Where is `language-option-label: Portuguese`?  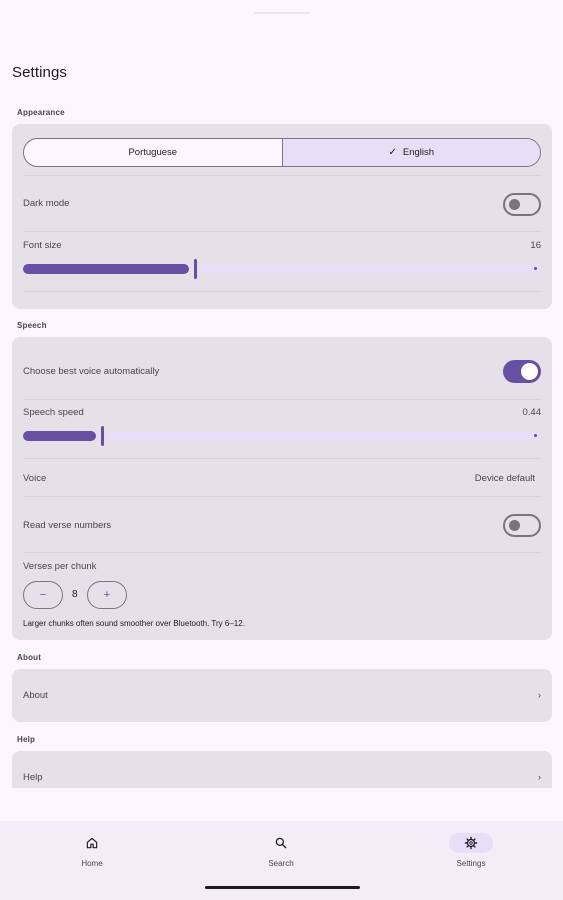 language-option-label: Portuguese is located at coordinates (153, 152).